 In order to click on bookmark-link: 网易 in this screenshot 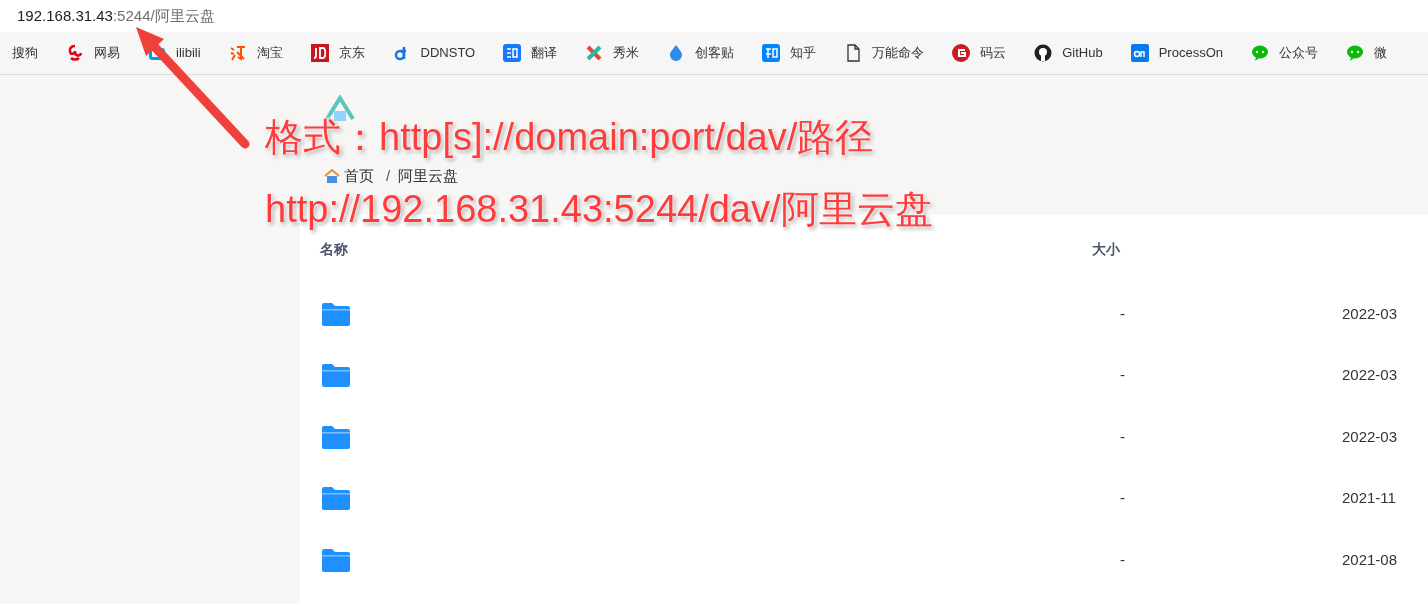, I will do `click(107, 53)`.